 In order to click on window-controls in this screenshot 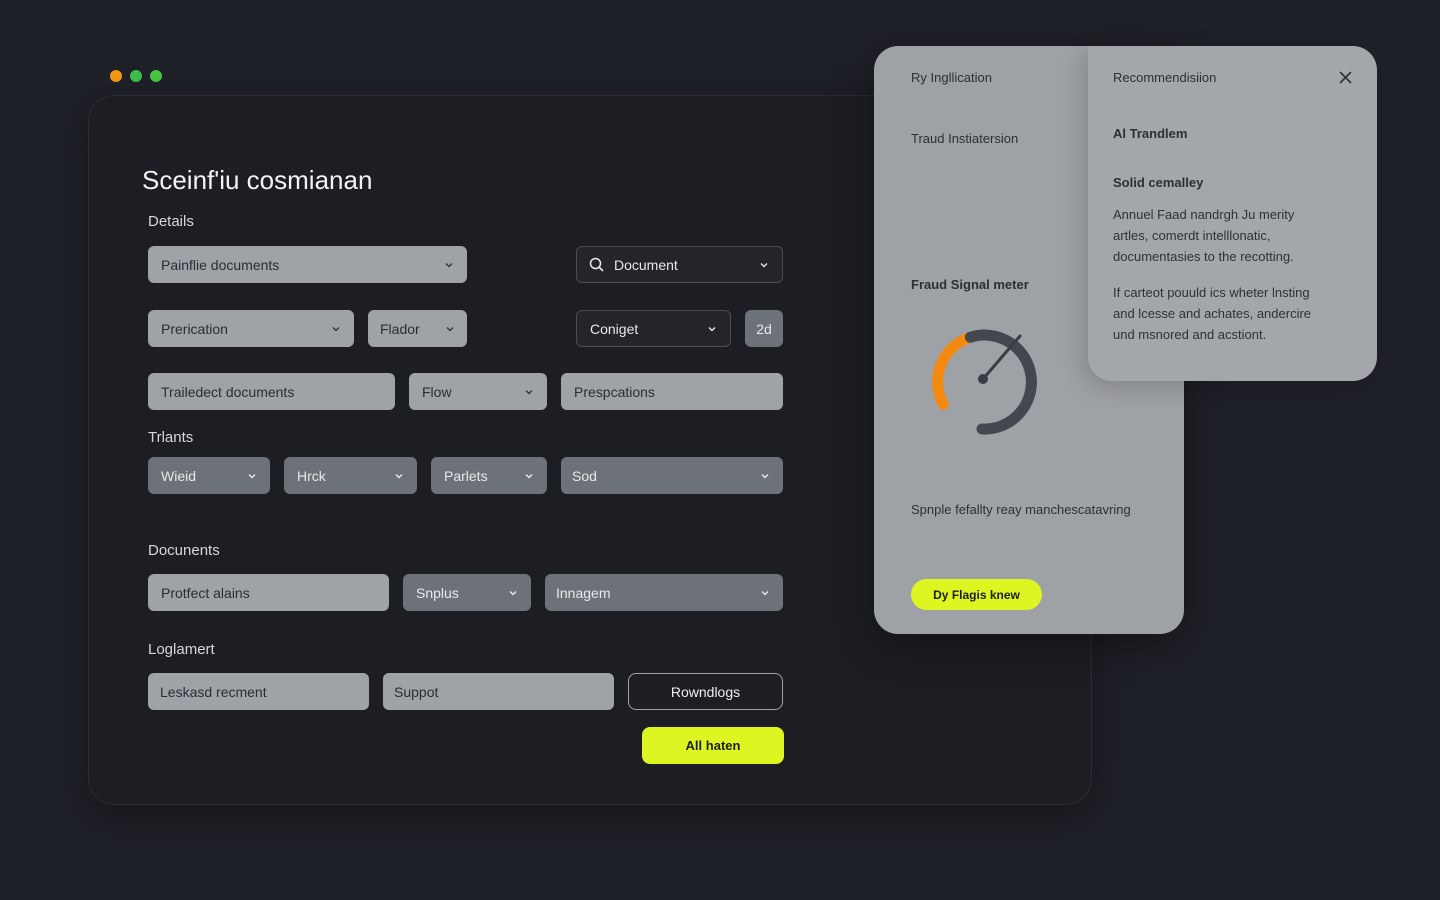, I will do `click(136, 76)`.